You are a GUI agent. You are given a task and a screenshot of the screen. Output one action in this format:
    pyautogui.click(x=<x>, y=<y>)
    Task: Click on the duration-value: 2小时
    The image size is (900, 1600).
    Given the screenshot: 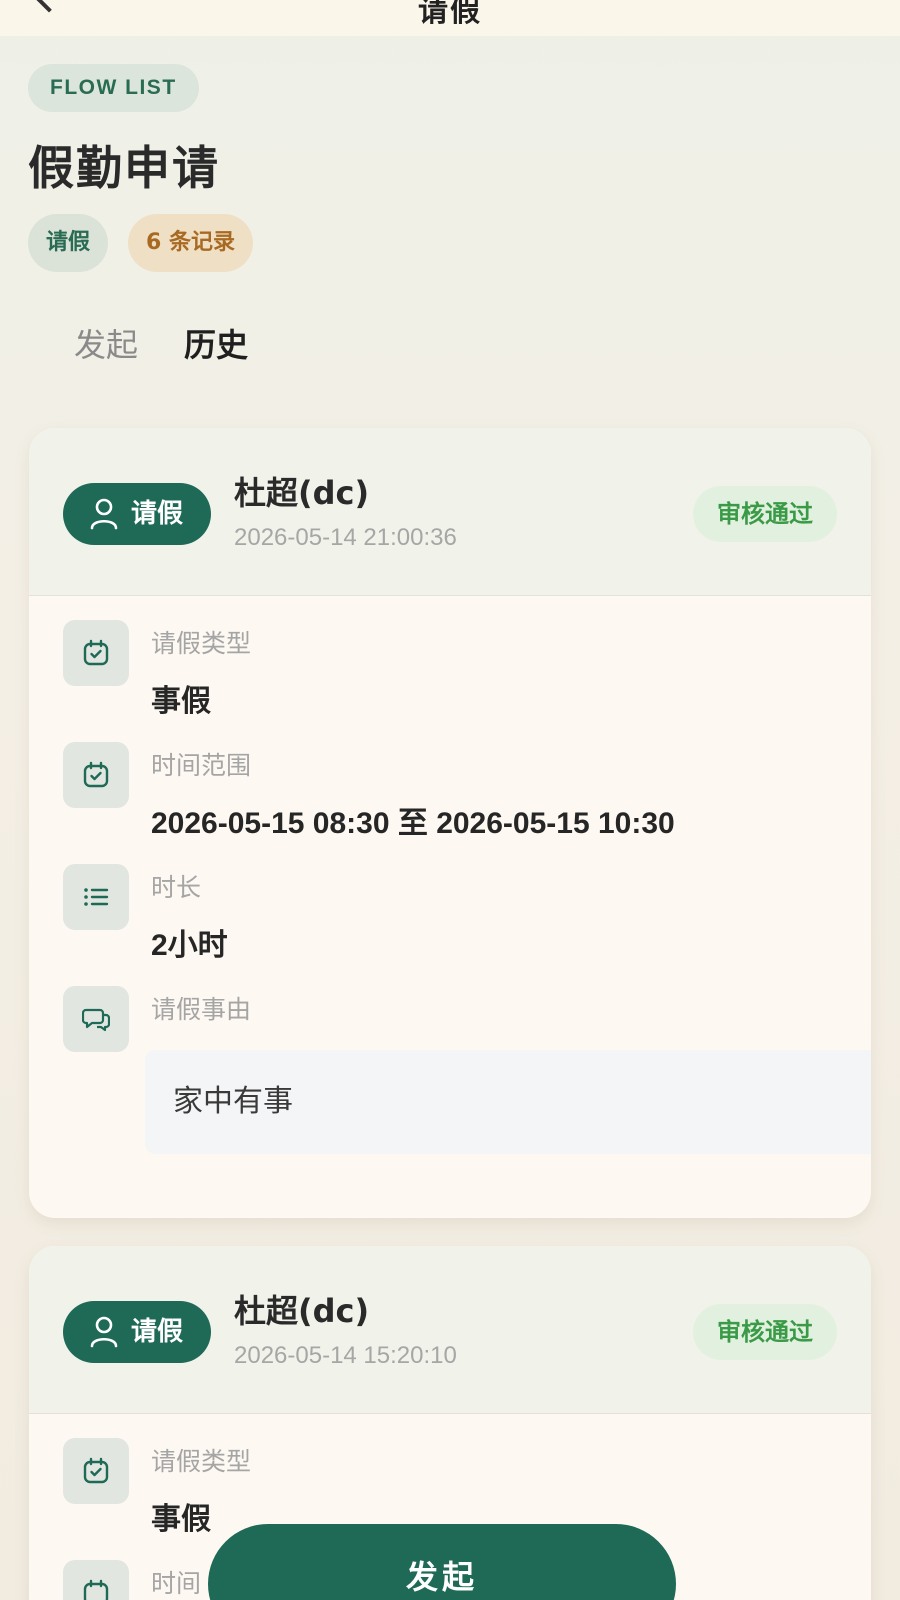 What is the action you would take?
    pyautogui.click(x=189, y=945)
    